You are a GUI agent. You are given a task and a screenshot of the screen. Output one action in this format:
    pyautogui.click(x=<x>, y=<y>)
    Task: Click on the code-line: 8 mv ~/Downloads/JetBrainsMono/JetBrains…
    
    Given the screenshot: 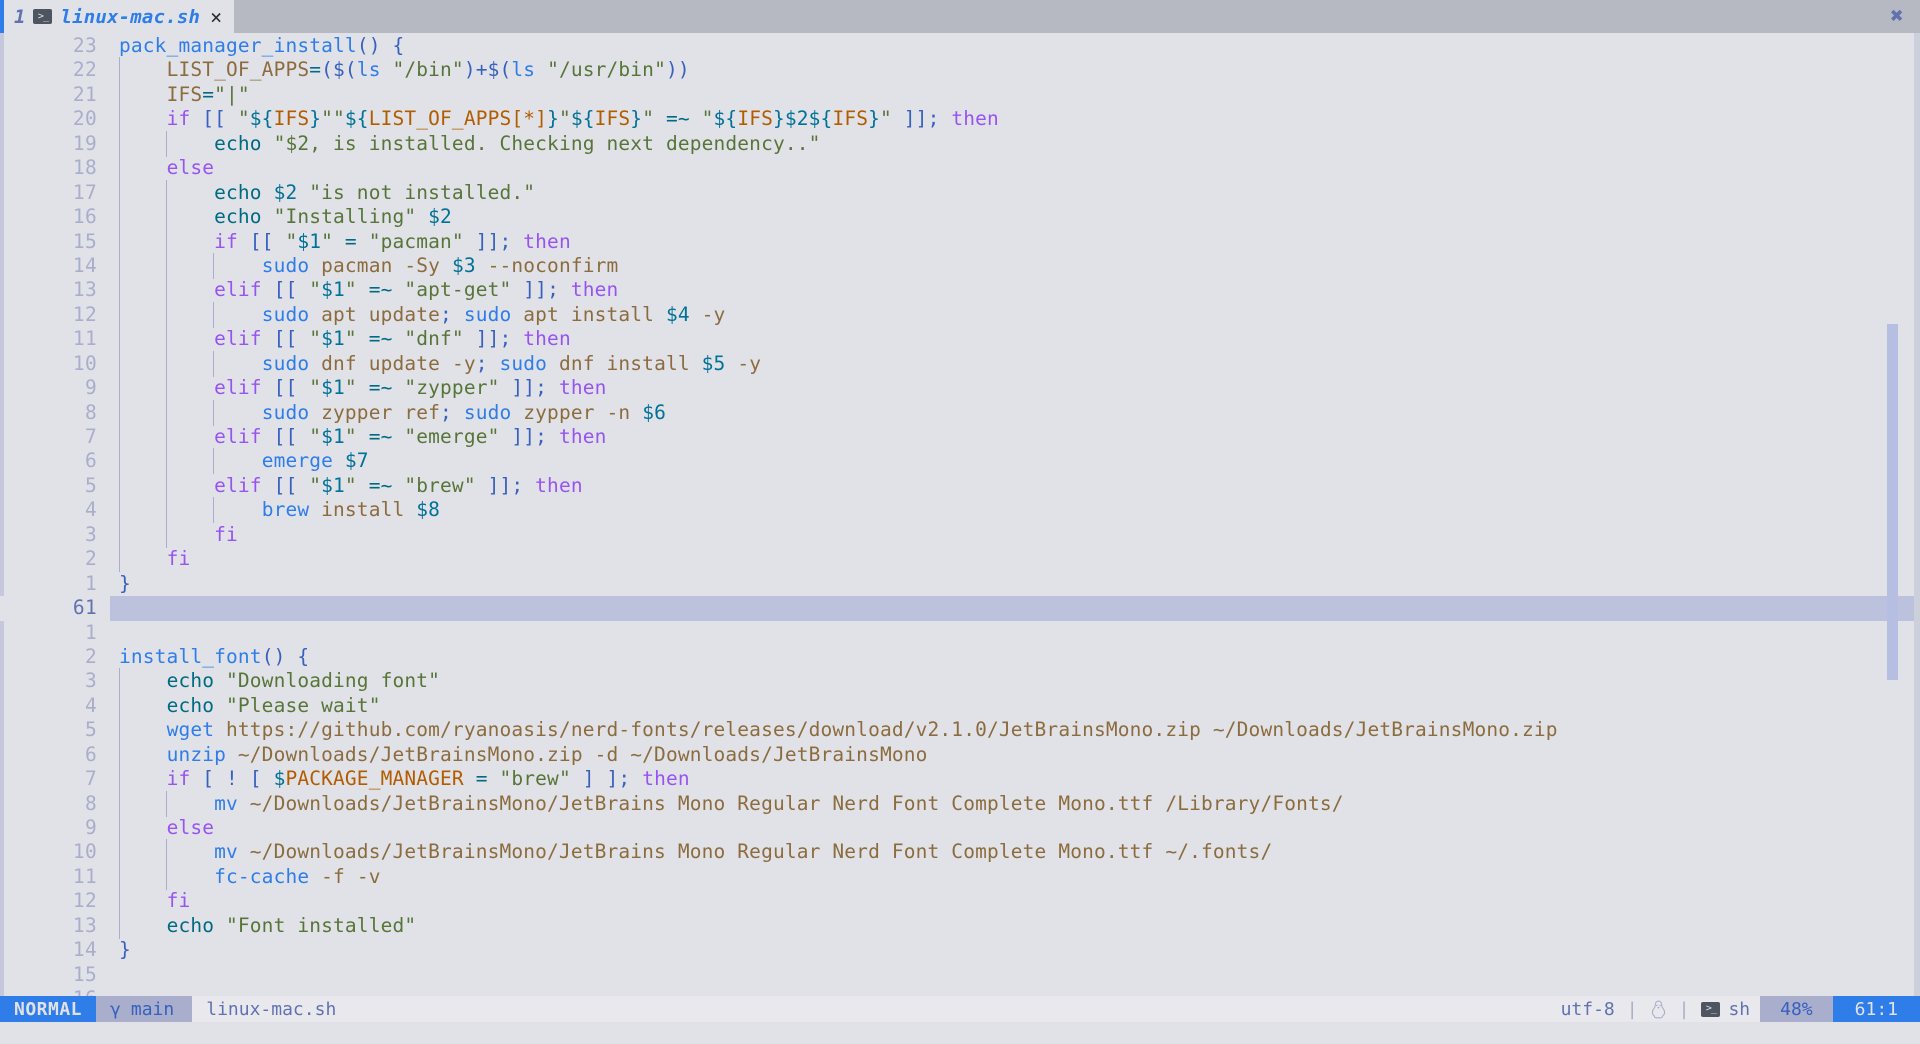 What is the action you would take?
    pyautogui.click(x=960, y=803)
    